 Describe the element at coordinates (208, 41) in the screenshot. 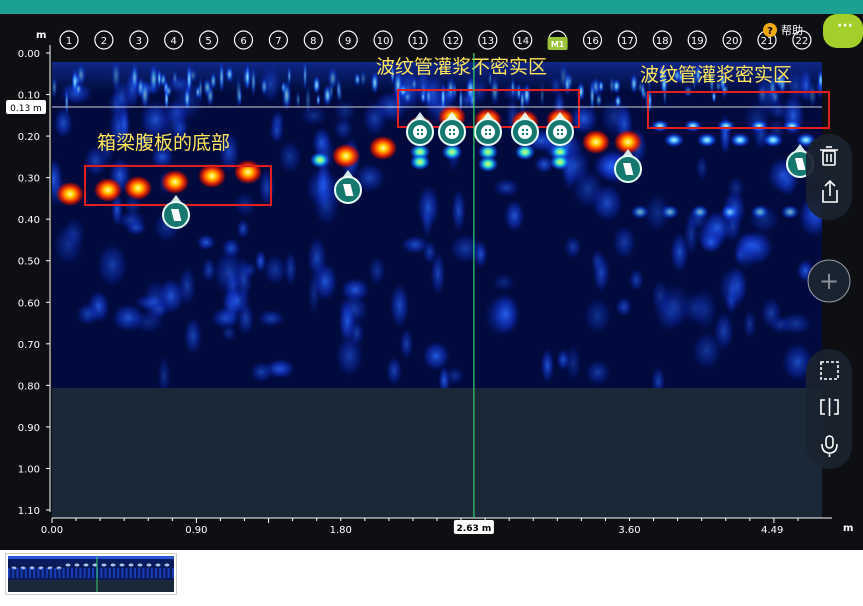

I see `trace-number: 5` at that location.